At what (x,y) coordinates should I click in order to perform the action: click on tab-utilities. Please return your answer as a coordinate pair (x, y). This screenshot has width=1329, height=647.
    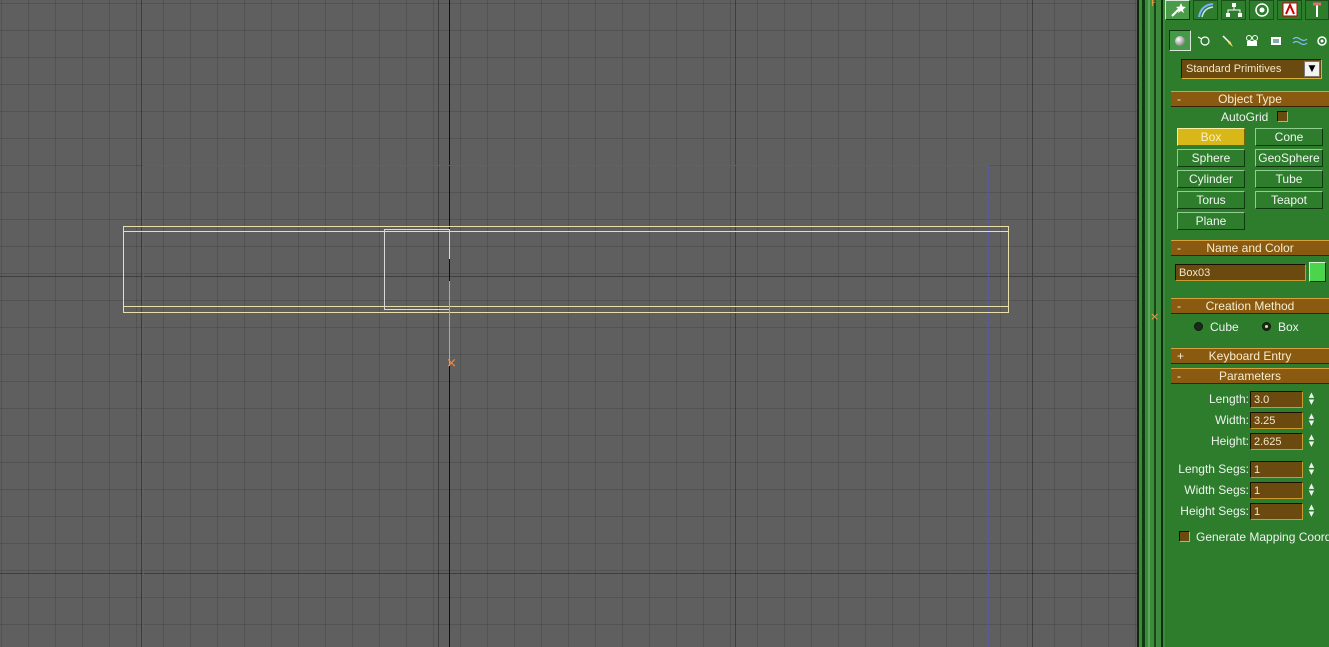
    Looking at the image, I should click on (1317, 10).